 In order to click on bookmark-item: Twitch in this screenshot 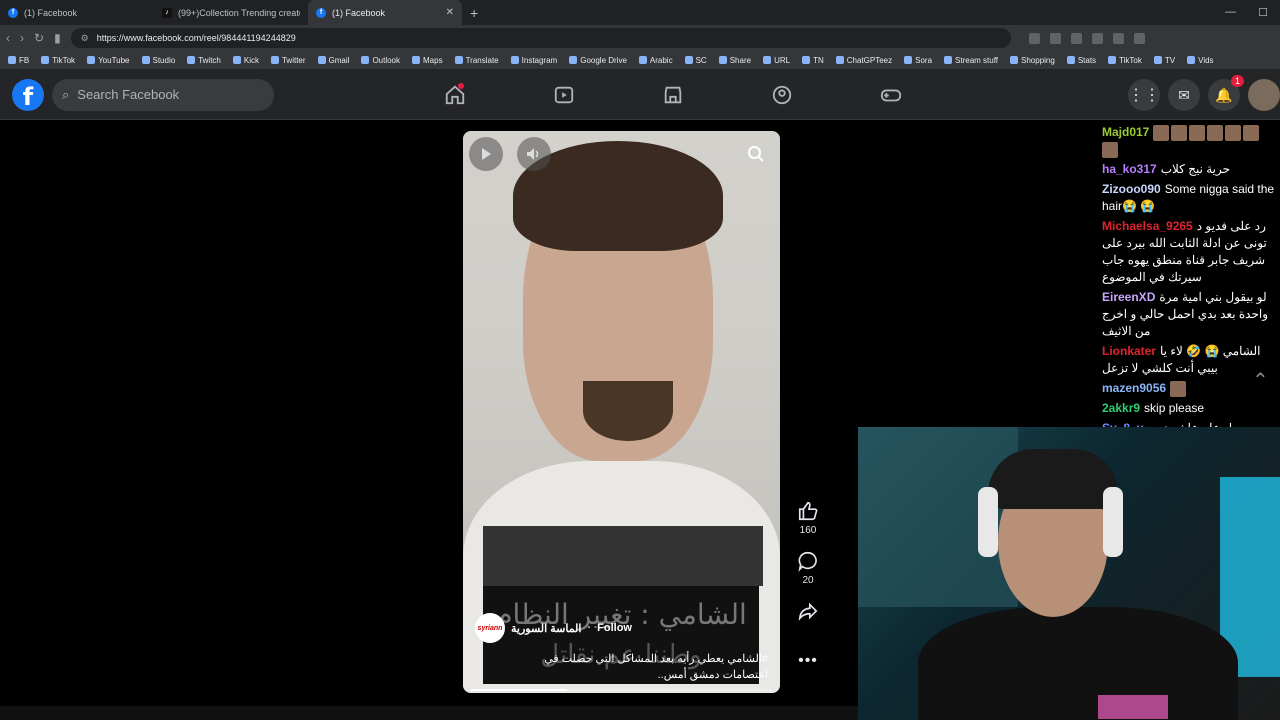, I will do `click(204, 60)`.